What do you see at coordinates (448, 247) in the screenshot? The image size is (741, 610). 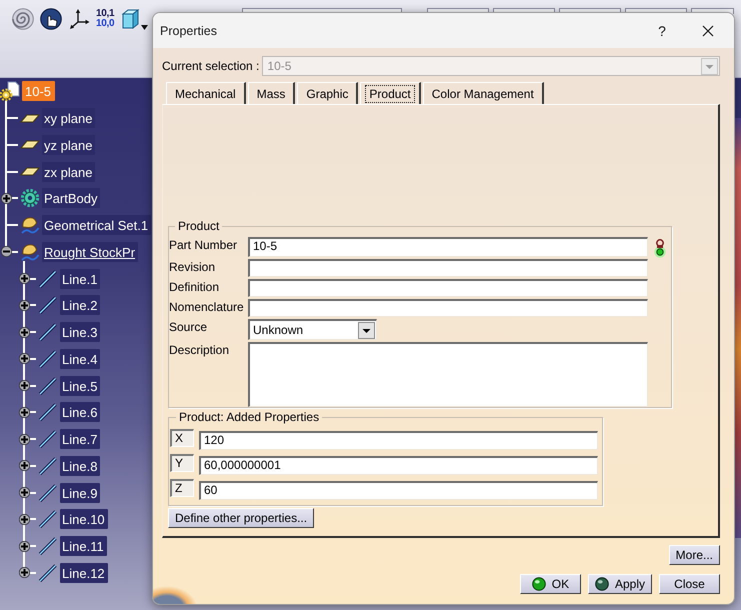 I see `text-field: 10-5` at bounding box center [448, 247].